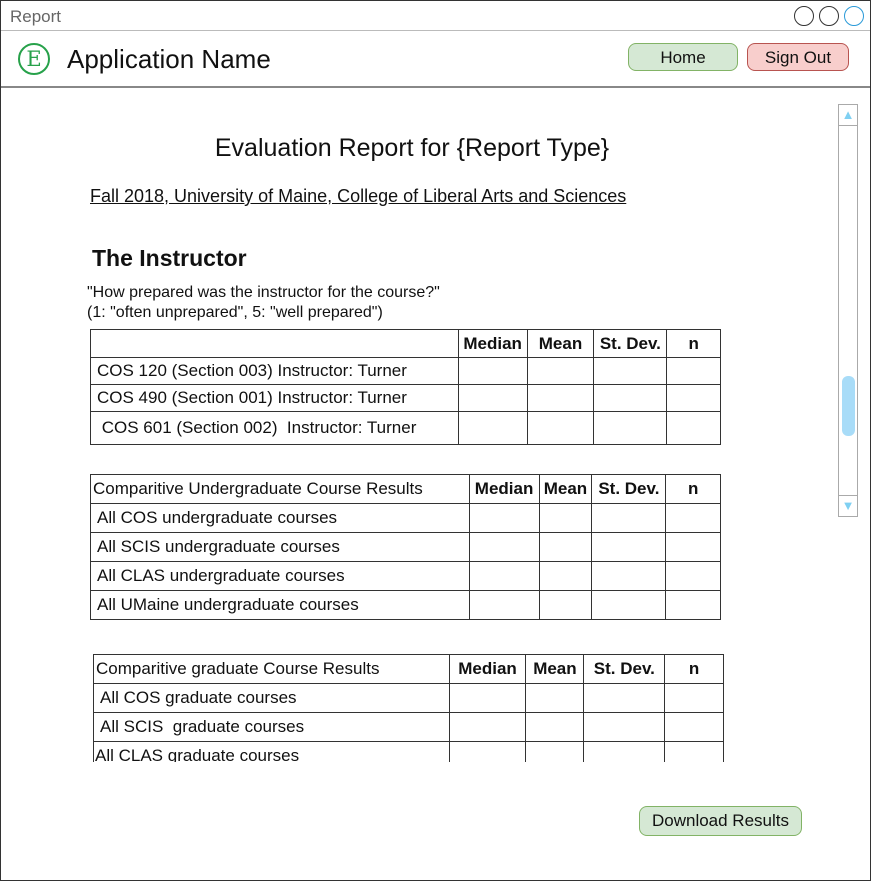 The height and width of the screenshot is (881, 871). Describe the element at coordinates (798, 57) in the screenshot. I see `sign-out-button: Sign Out` at that location.